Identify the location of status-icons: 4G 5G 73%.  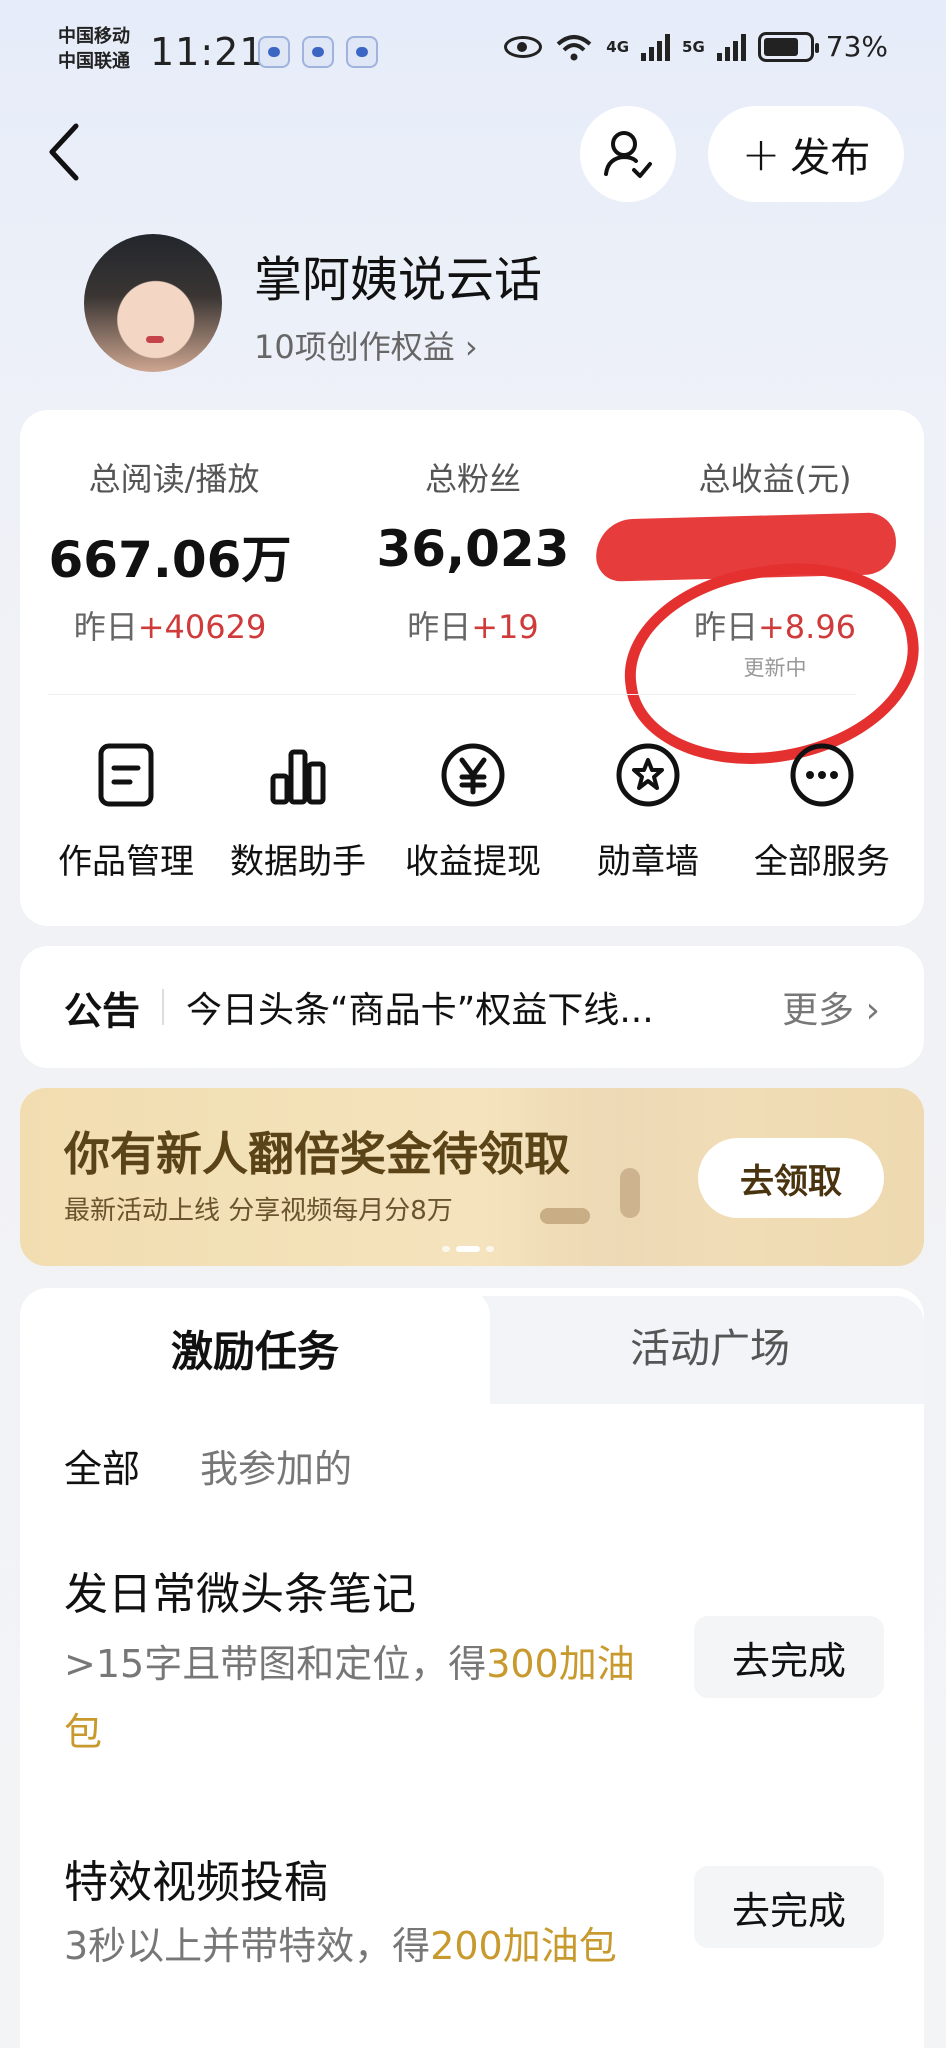
(696, 46).